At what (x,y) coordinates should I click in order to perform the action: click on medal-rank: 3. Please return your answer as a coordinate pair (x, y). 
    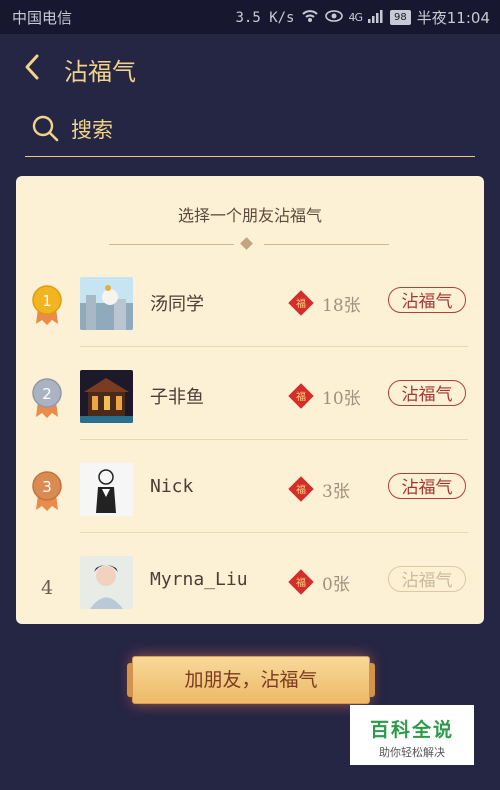
    Looking at the image, I should click on (47, 487).